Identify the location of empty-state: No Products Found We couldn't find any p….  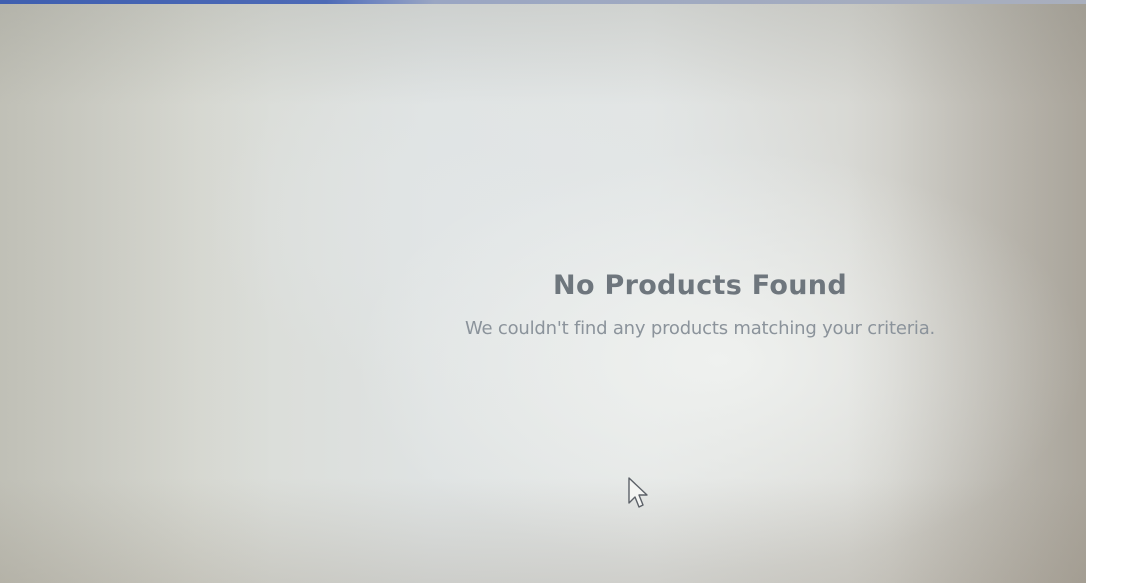
(700, 302).